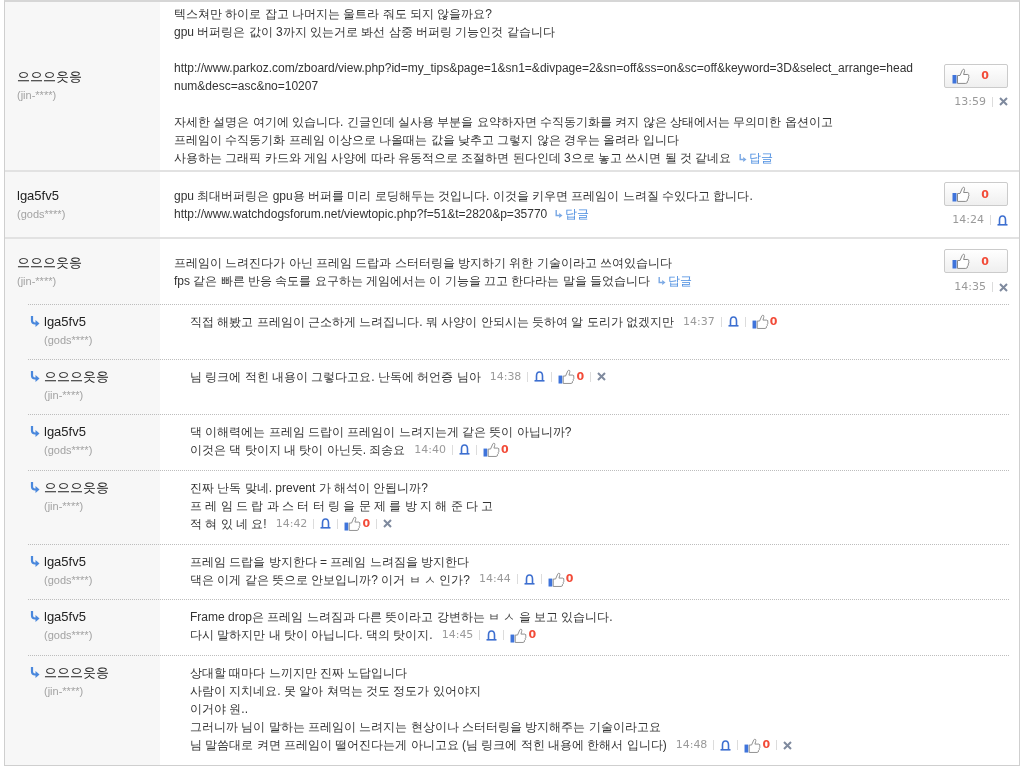  What do you see at coordinates (330, 579) in the screenshot?
I see `comment-text: 댁은 이게 같은 뜻으로 안보입니까? 이거 ㅂ ㅅ 인가?` at bounding box center [330, 579].